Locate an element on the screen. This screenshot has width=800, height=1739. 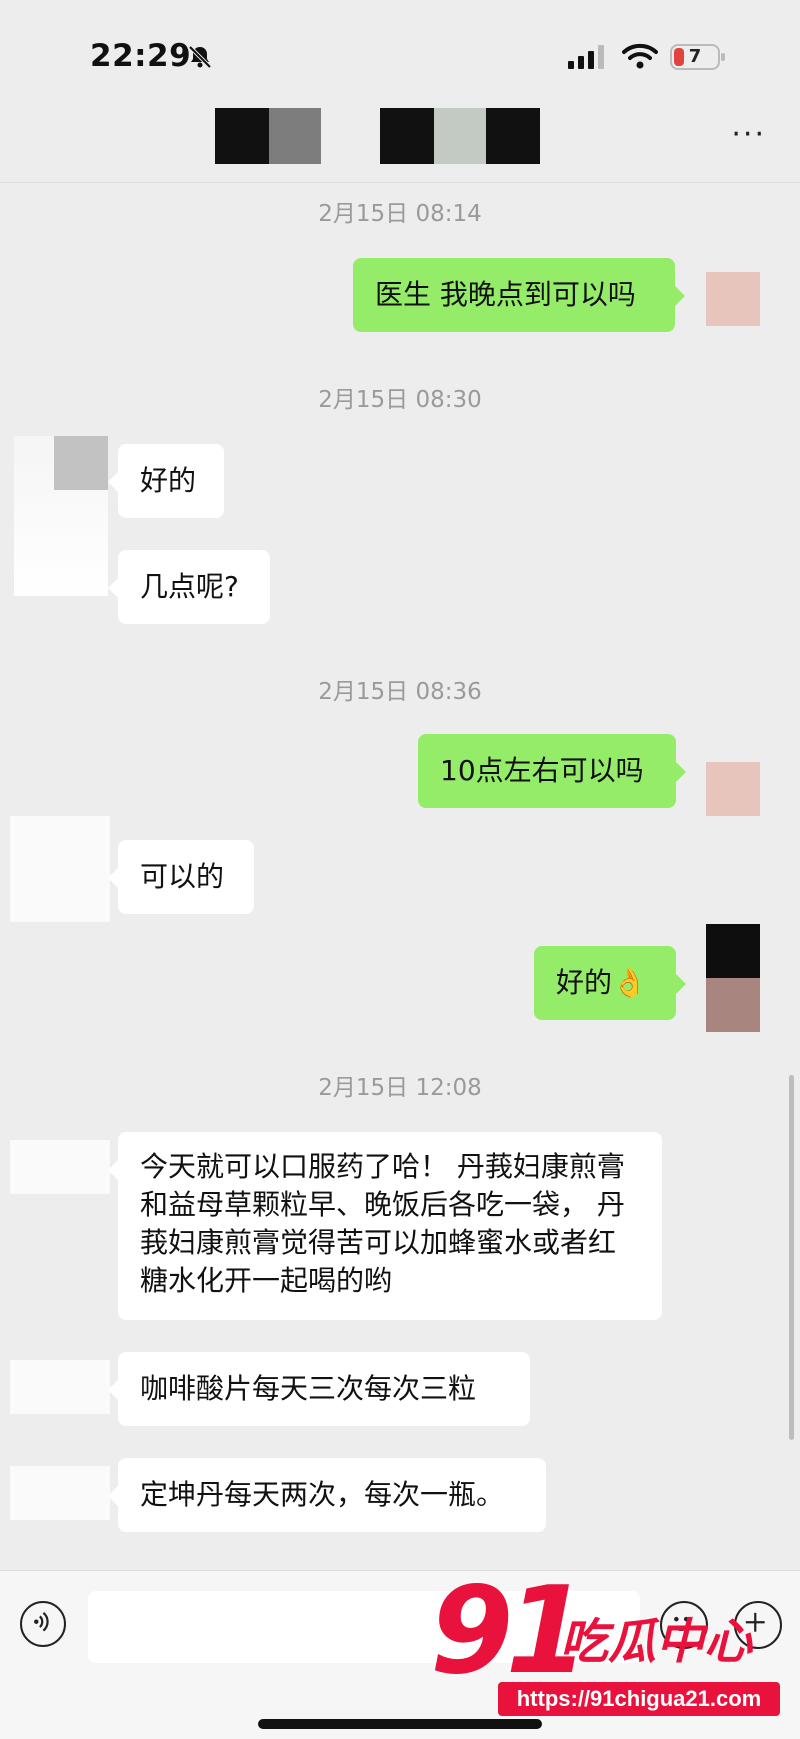
voice-input-button is located at coordinates (43, 1624).